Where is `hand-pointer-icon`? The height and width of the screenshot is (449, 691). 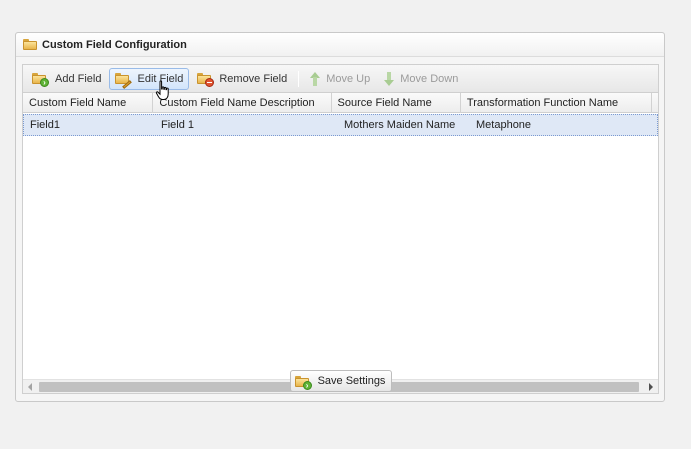 hand-pointer-icon is located at coordinates (162, 90).